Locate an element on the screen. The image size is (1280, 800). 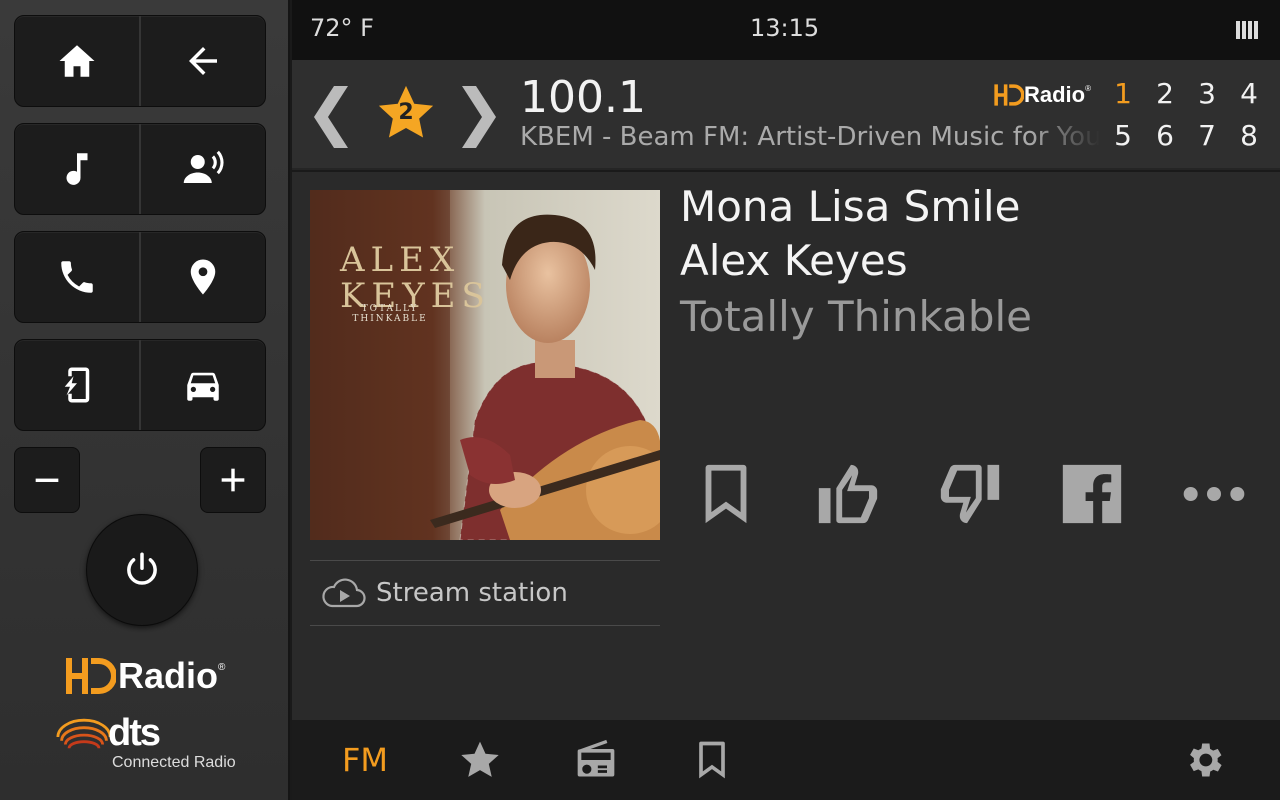
music-note-icon is located at coordinates (77, 169).